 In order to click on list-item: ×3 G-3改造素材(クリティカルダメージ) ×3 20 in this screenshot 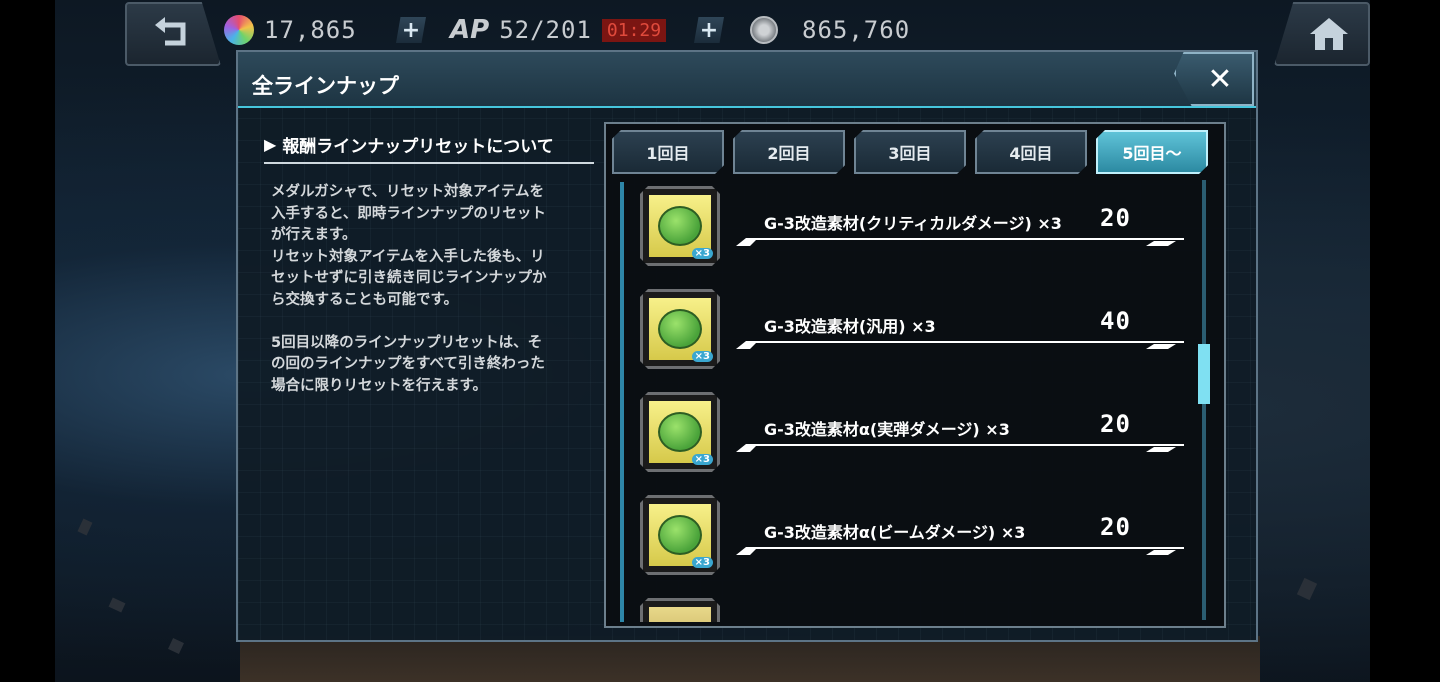, I will do `click(909, 233)`.